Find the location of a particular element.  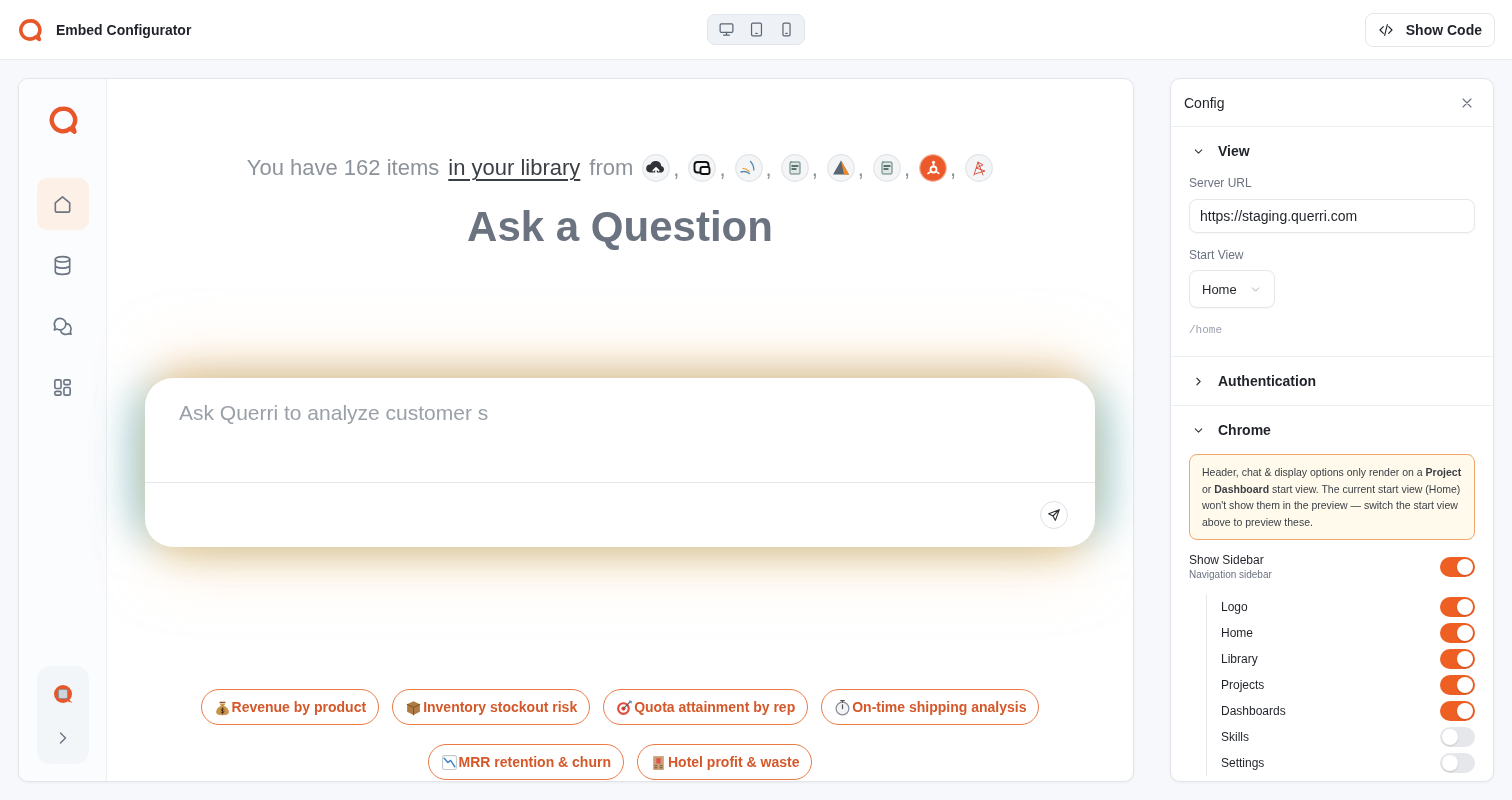

toggle-label: Skills is located at coordinates (1235, 737).